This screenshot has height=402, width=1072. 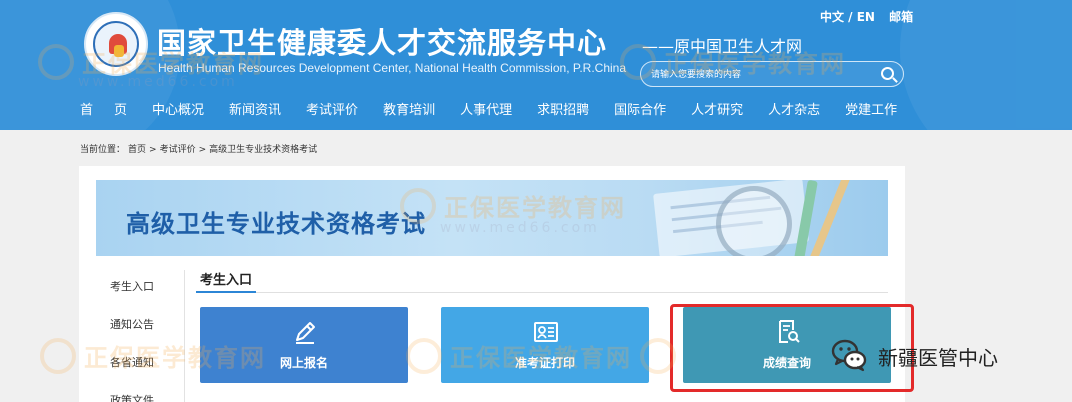 What do you see at coordinates (847, 17) in the screenshot?
I see `language-switch-link: 中文 / EN` at bounding box center [847, 17].